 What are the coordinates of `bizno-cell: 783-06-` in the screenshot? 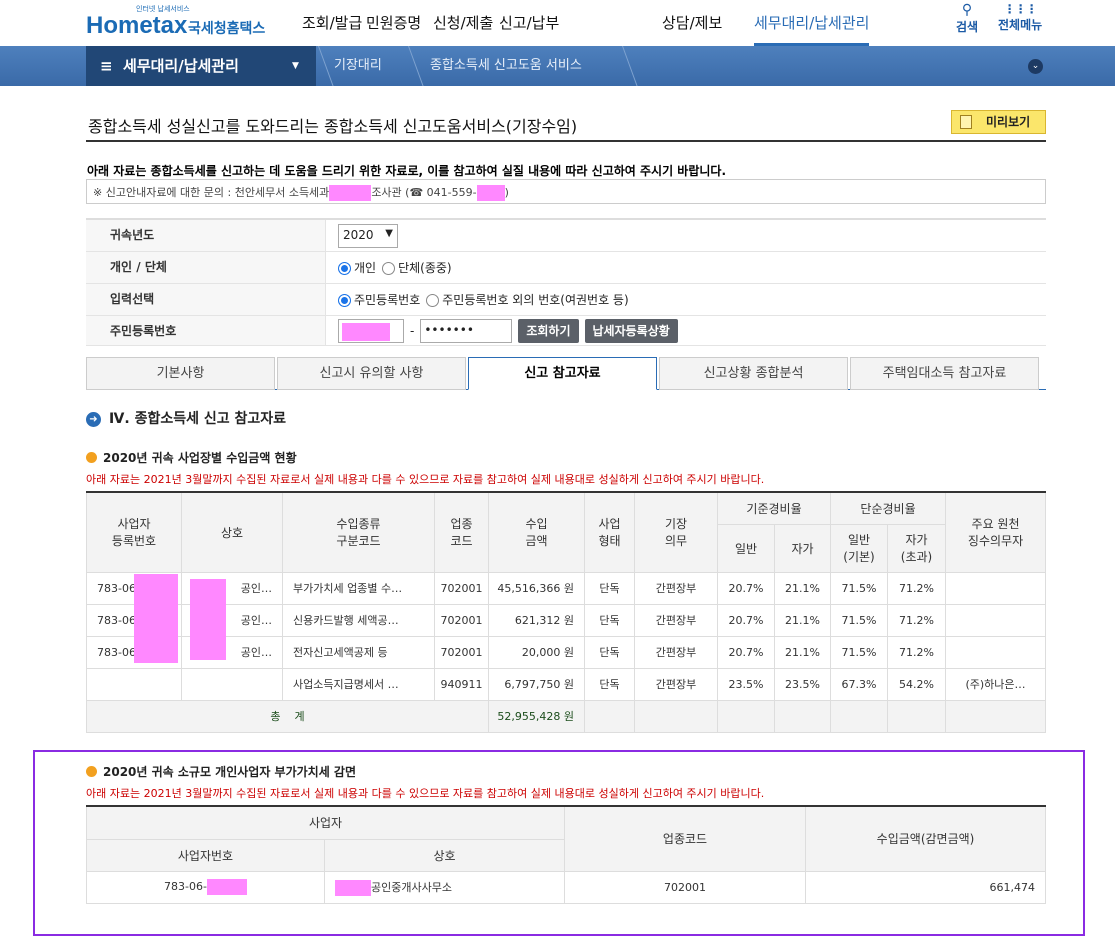 It's located at (185, 886).